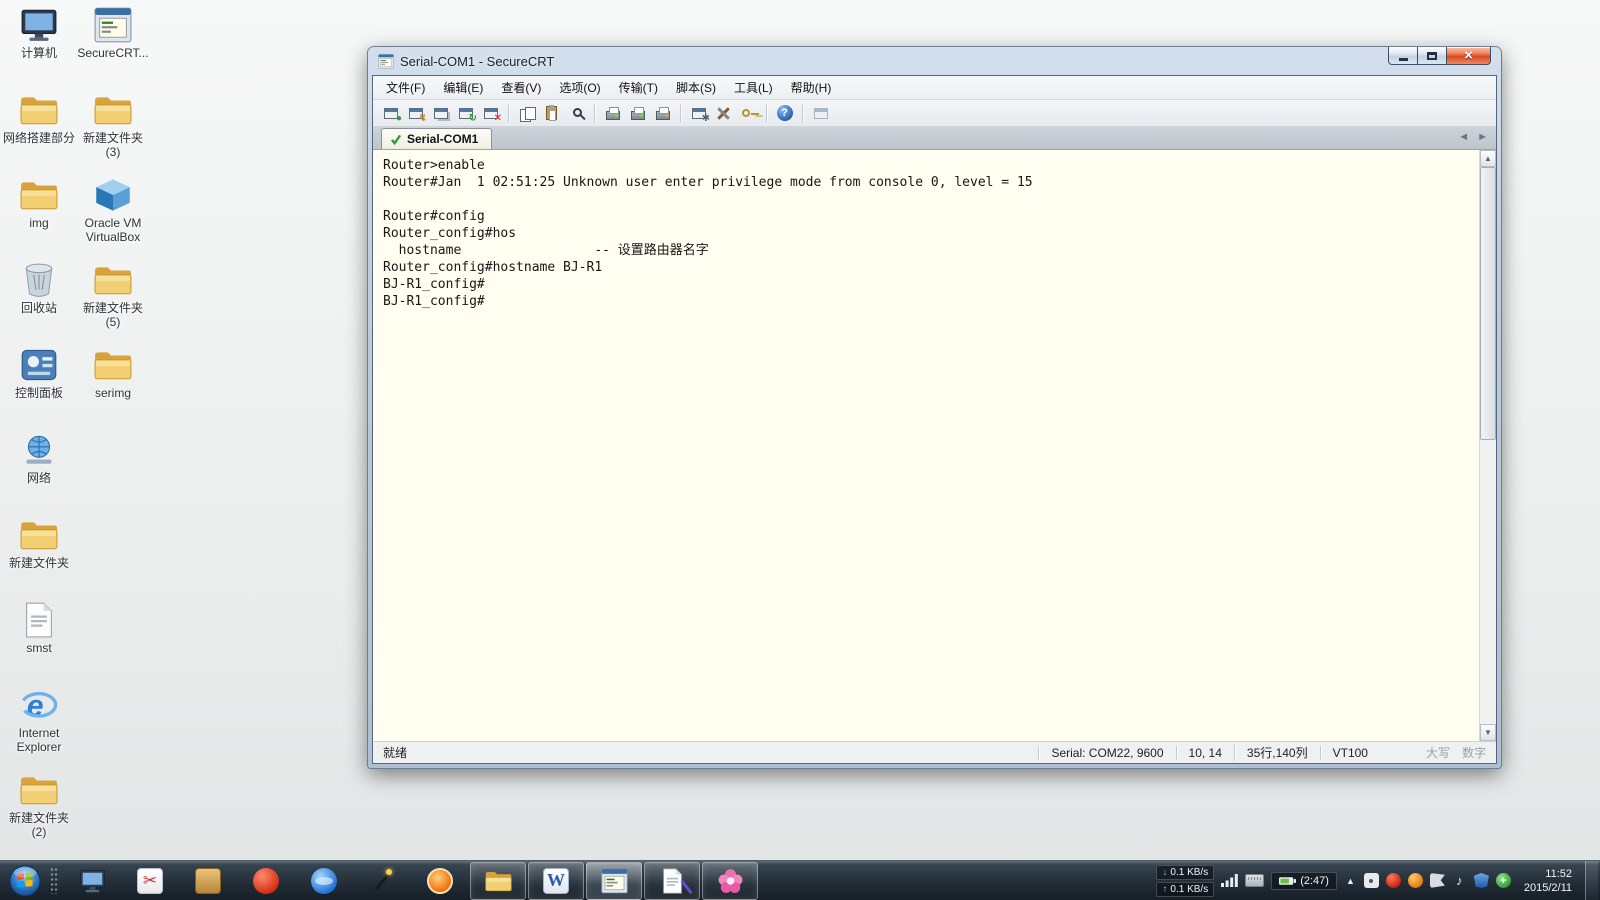  I want to click on taskbar-media-app, so click(440, 881).